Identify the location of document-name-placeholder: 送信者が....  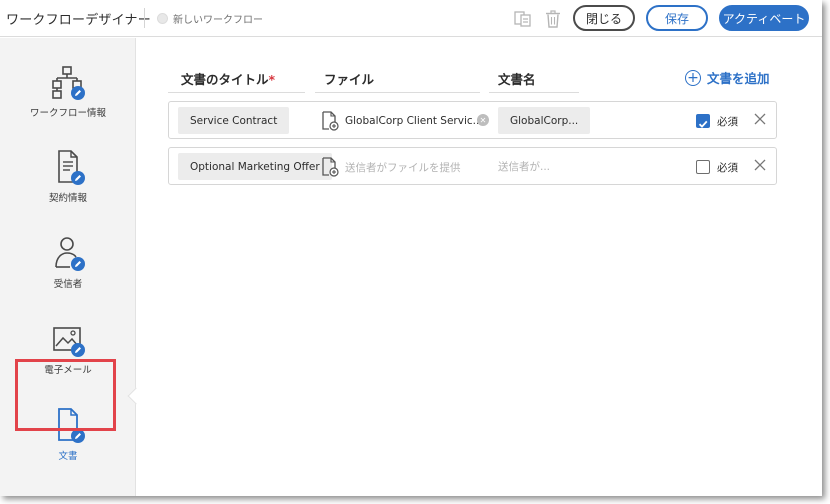
(524, 166).